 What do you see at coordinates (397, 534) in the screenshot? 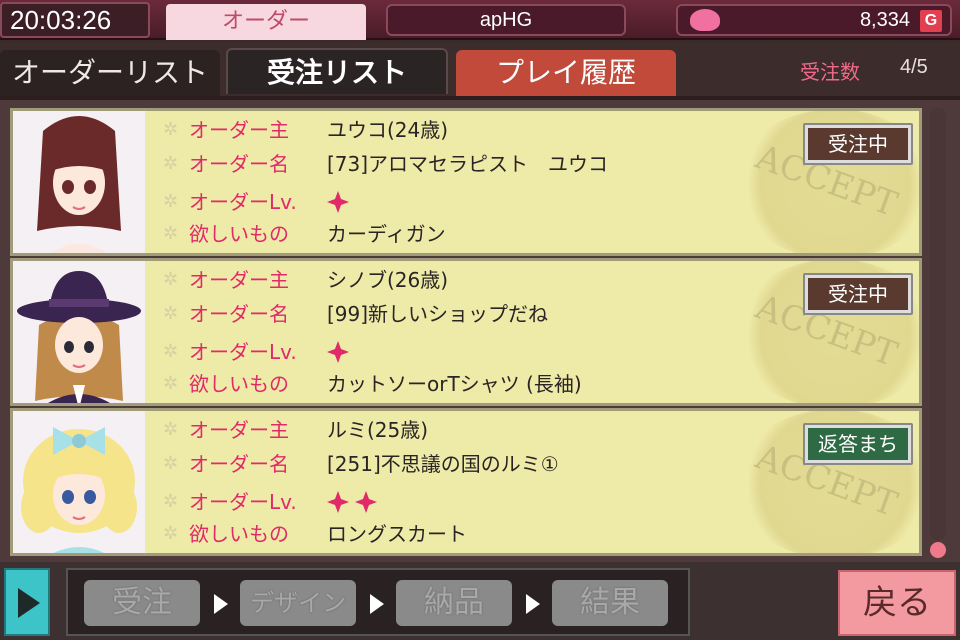
I see `wish-value: ロングスカート` at bounding box center [397, 534].